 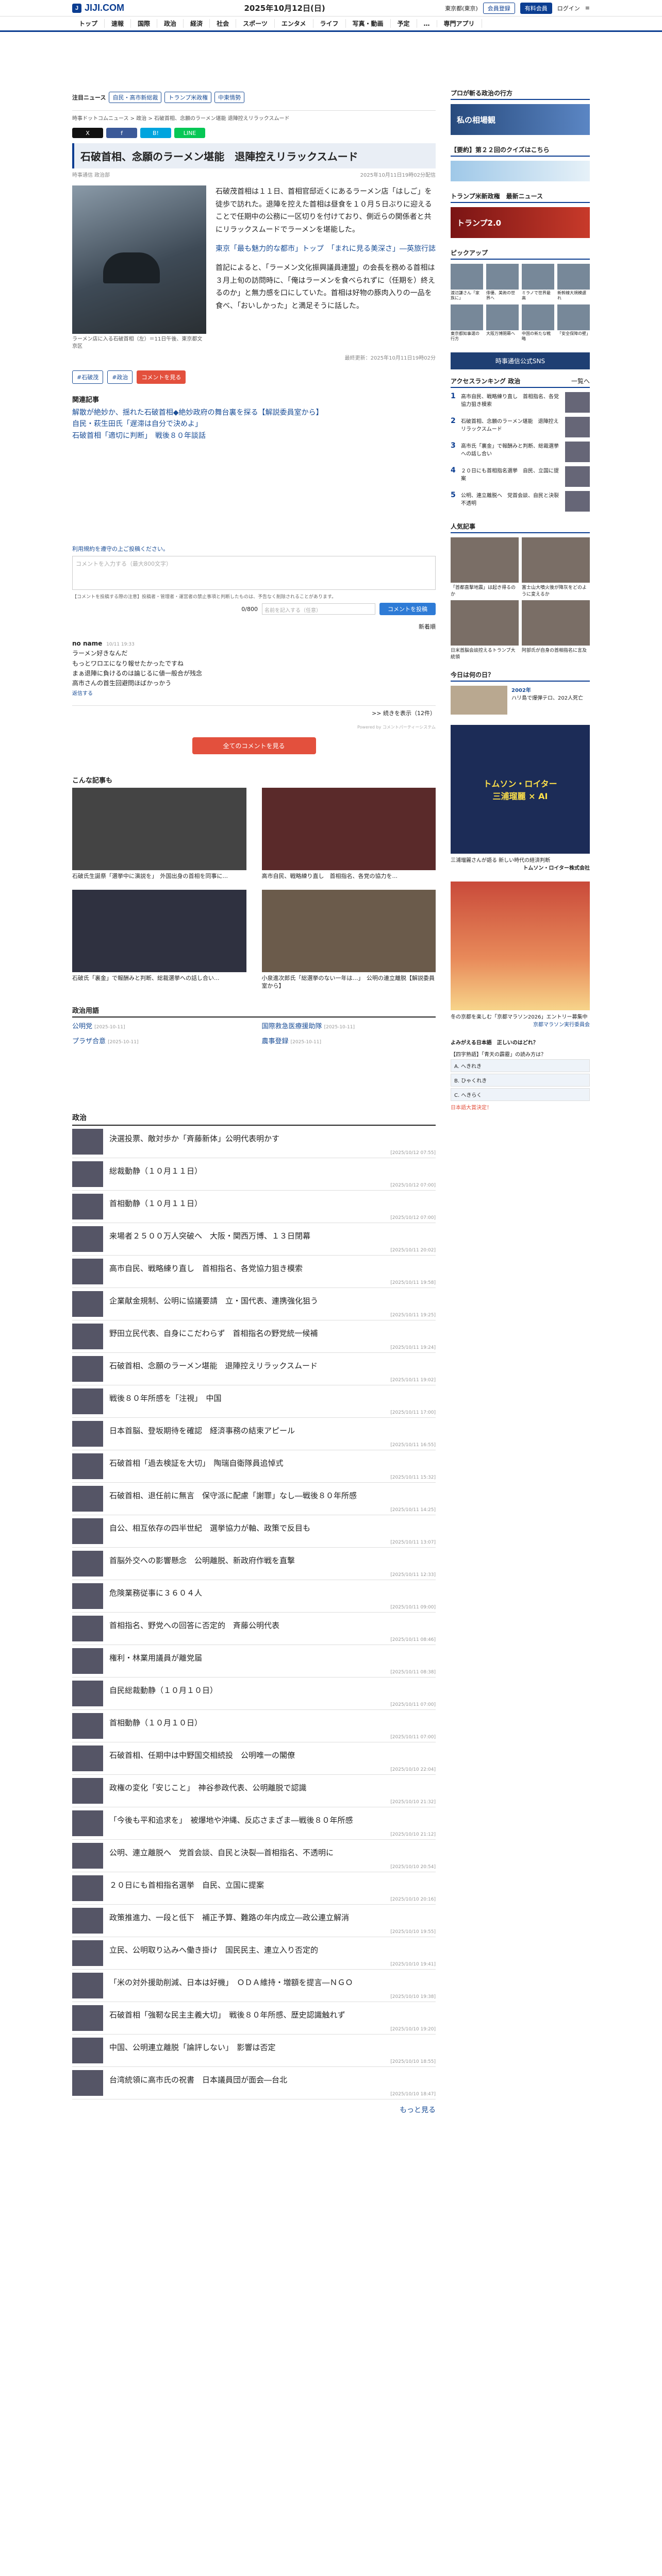 What do you see at coordinates (145, 23) in the screenshot?
I see `nav-international: 国際` at bounding box center [145, 23].